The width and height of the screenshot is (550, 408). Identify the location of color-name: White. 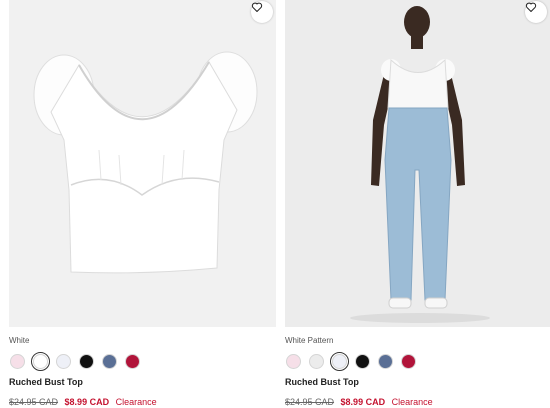
(19, 340).